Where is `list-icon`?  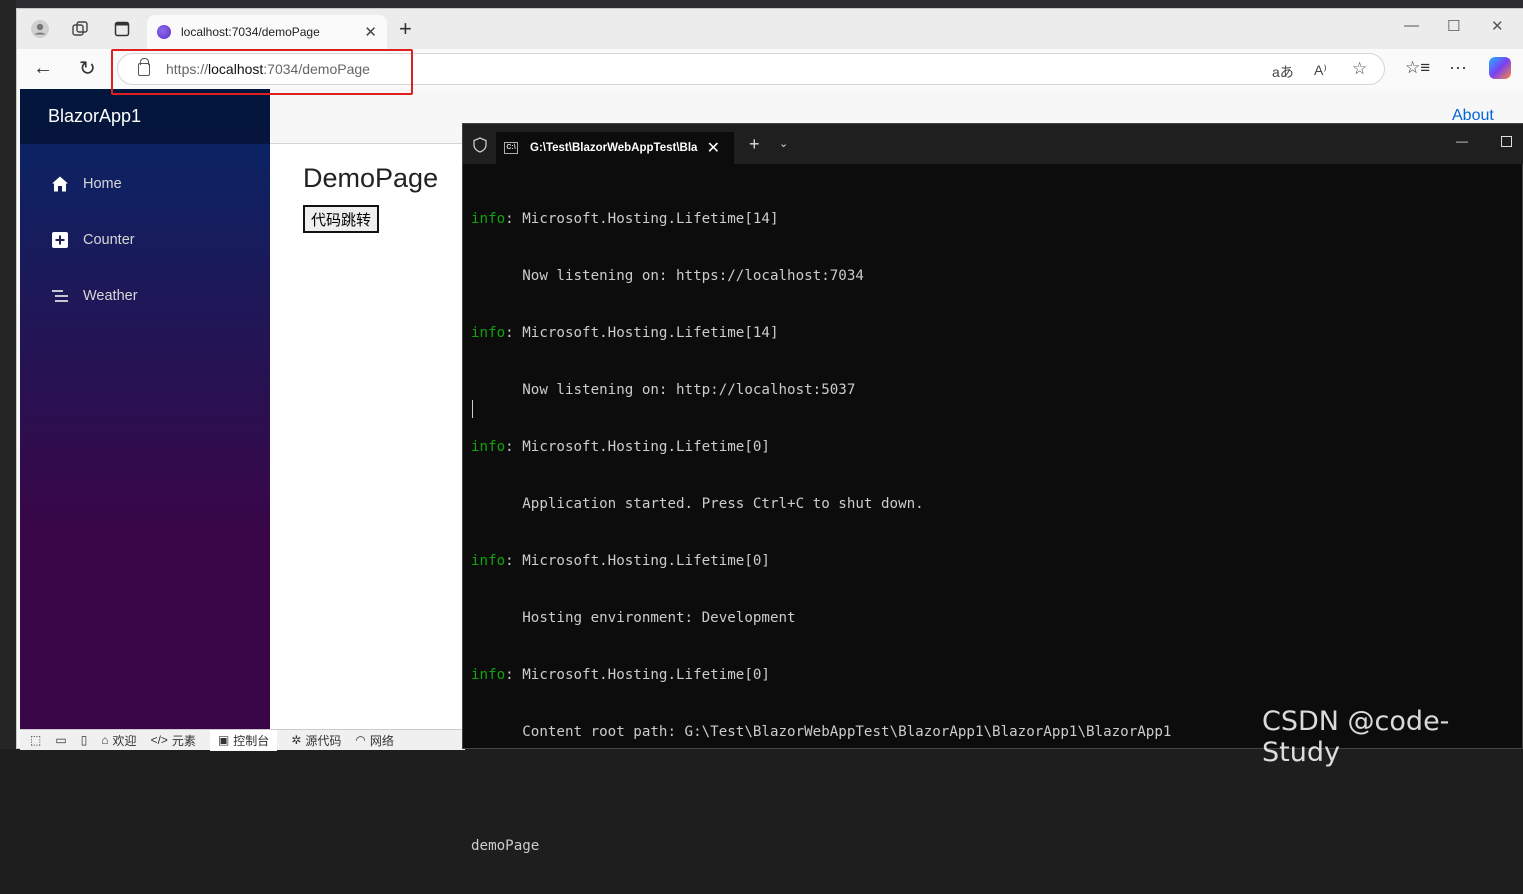
list-icon is located at coordinates (60, 296).